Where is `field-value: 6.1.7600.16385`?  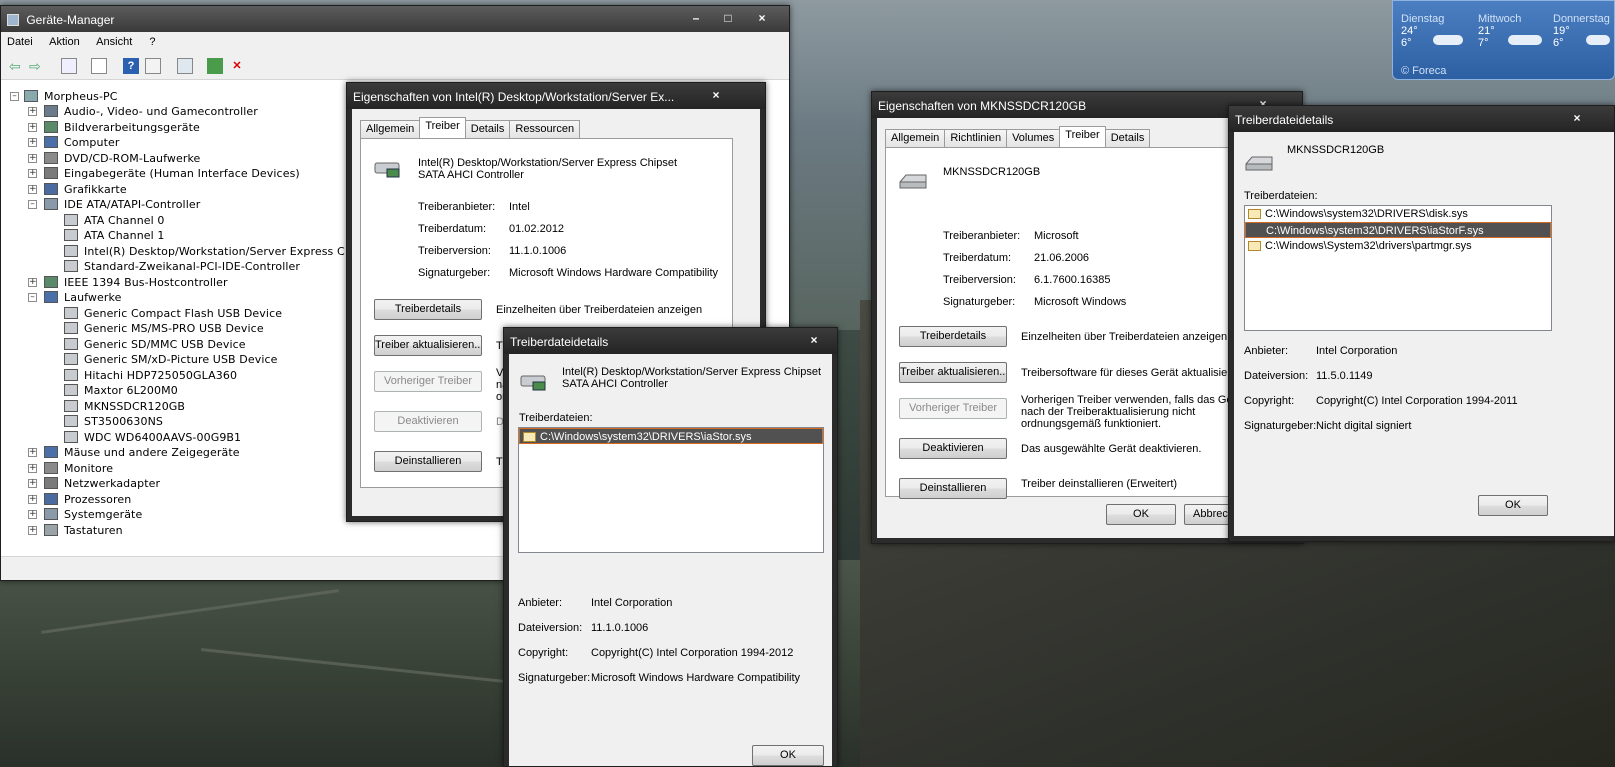
field-value: 6.1.7600.16385 is located at coordinates (1072, 280).